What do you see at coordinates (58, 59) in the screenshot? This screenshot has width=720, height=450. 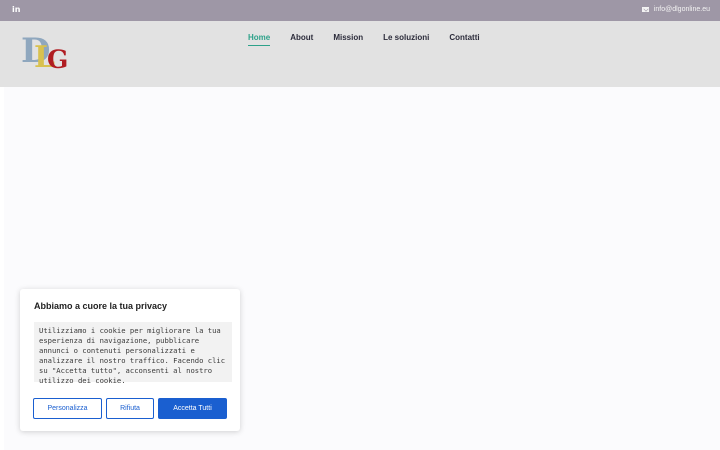 I see `logo-letter-g: G` at bounding box center [58, 59].